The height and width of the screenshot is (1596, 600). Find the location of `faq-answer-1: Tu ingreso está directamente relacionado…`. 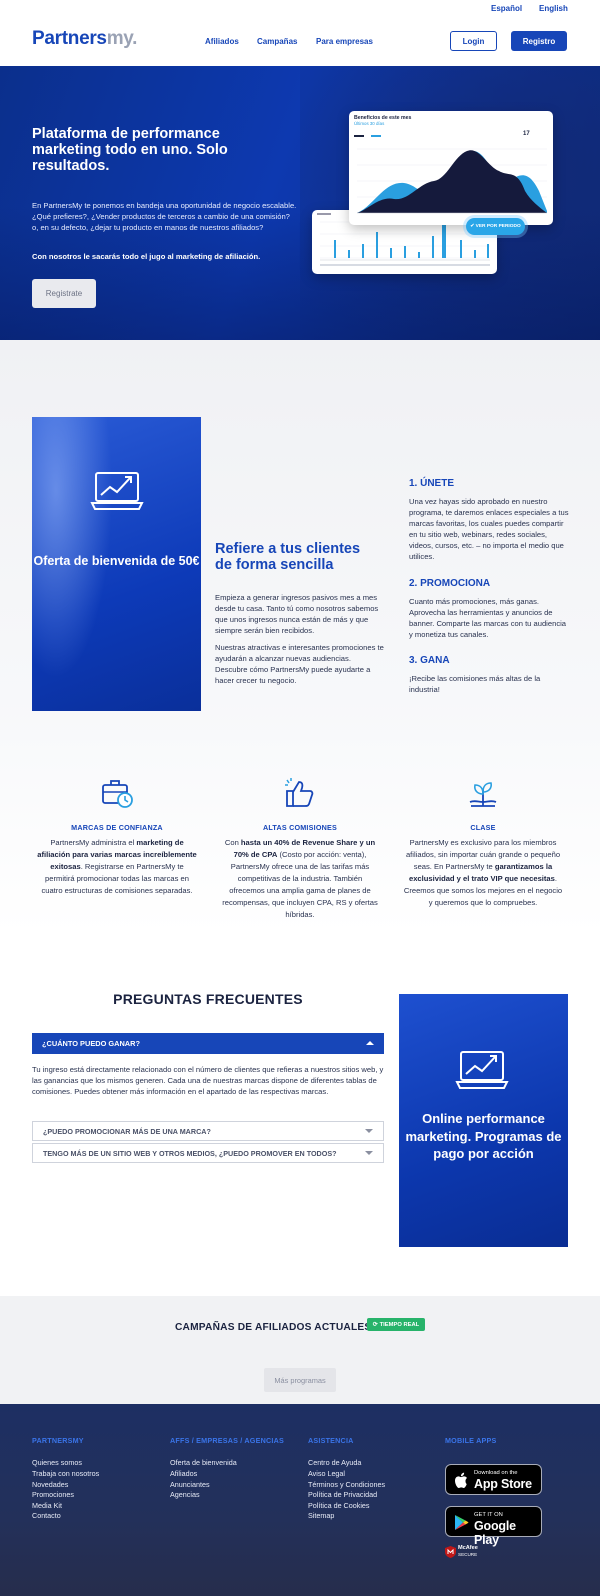

faq-answer-1: Tu ingreso está directamente relacionado… is located at coordinates (208, 1080).